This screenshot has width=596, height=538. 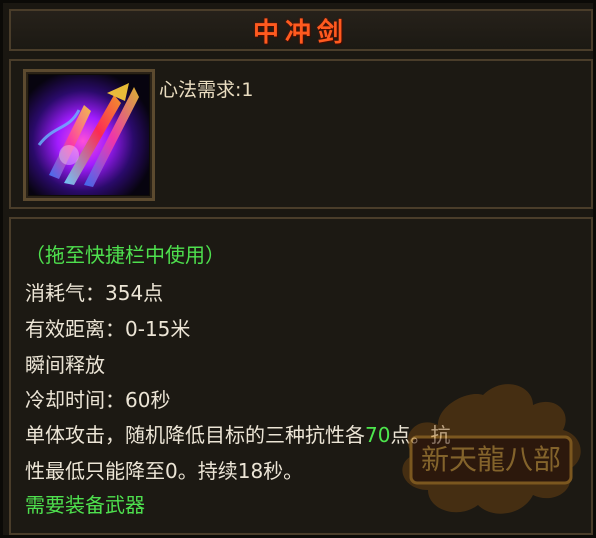 What do you see at coordinates (98, 400) in the screenshot?
I see `cooldown: 冷却时间：60秒` at bounding box center [98, 400].